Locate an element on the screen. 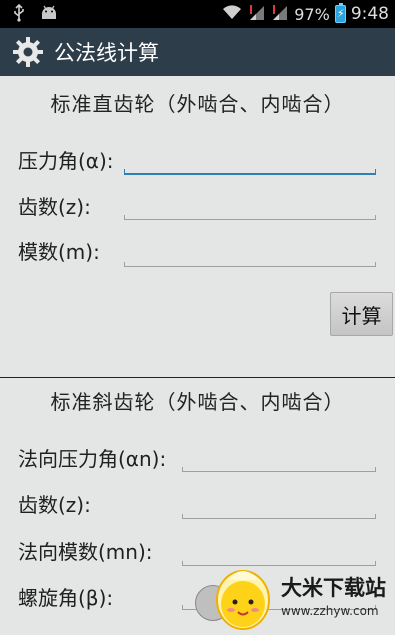 This screenshot has height=635, width=395. watermark-title: 大米下载站 is located at coordinates (333, 588).